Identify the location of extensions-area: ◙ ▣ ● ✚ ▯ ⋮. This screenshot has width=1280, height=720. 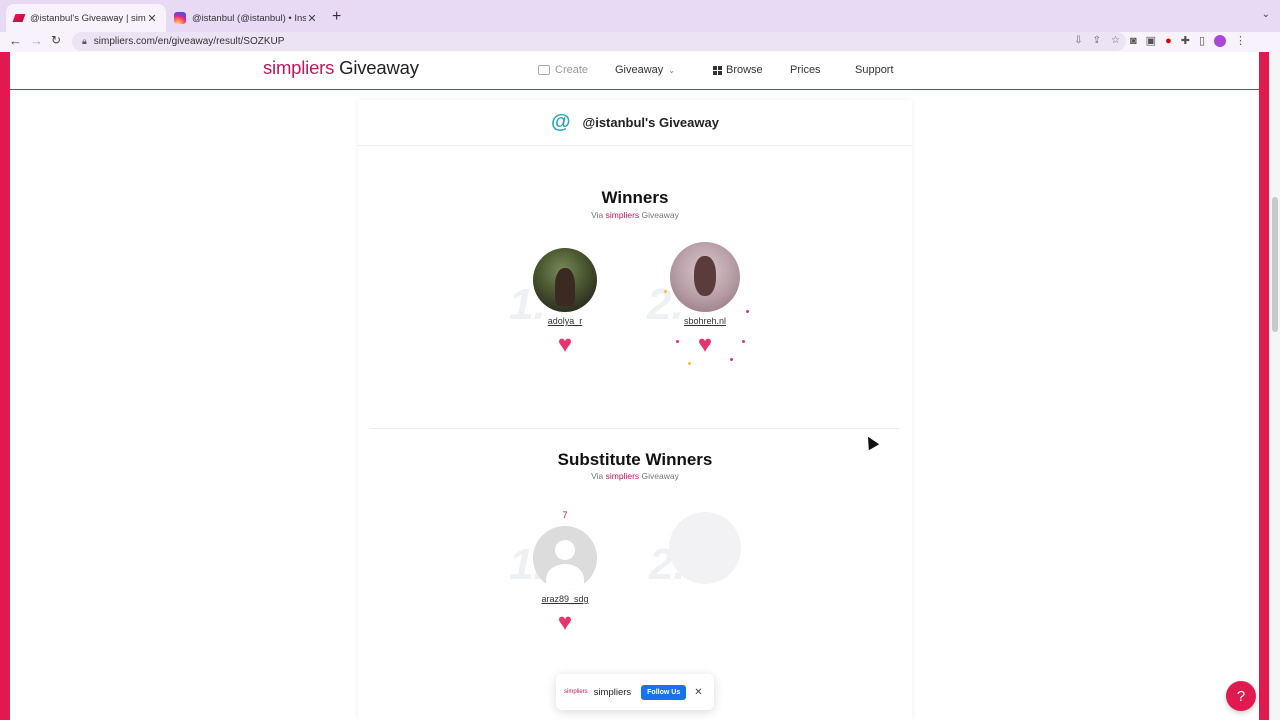
(1188, 40).